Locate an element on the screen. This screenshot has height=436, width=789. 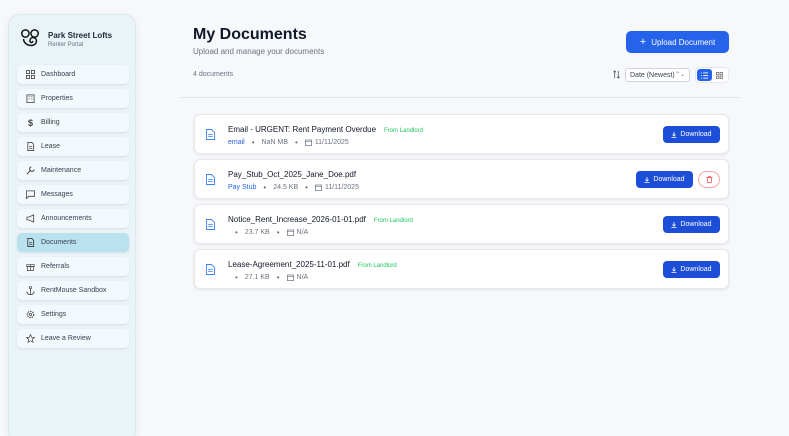
sidebar-item-label: Leave a Review is located at coordinates (66, 338).